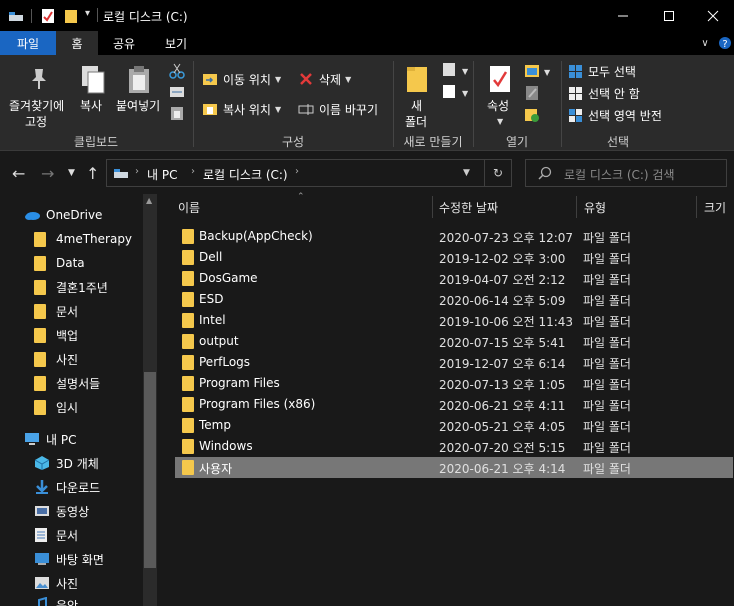 This screenshot has width=734, height=606. I want to click on nav-item: 임시, so click(56, 407).